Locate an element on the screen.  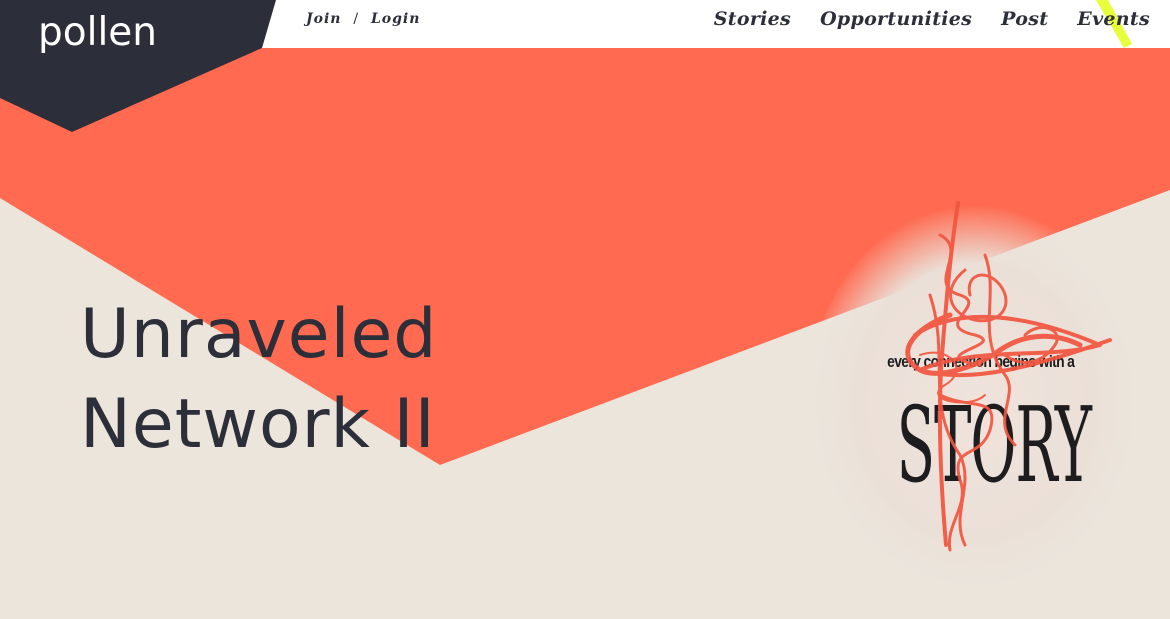
hero-title-line-1: Unraveled is located at coordinates (259, 334).